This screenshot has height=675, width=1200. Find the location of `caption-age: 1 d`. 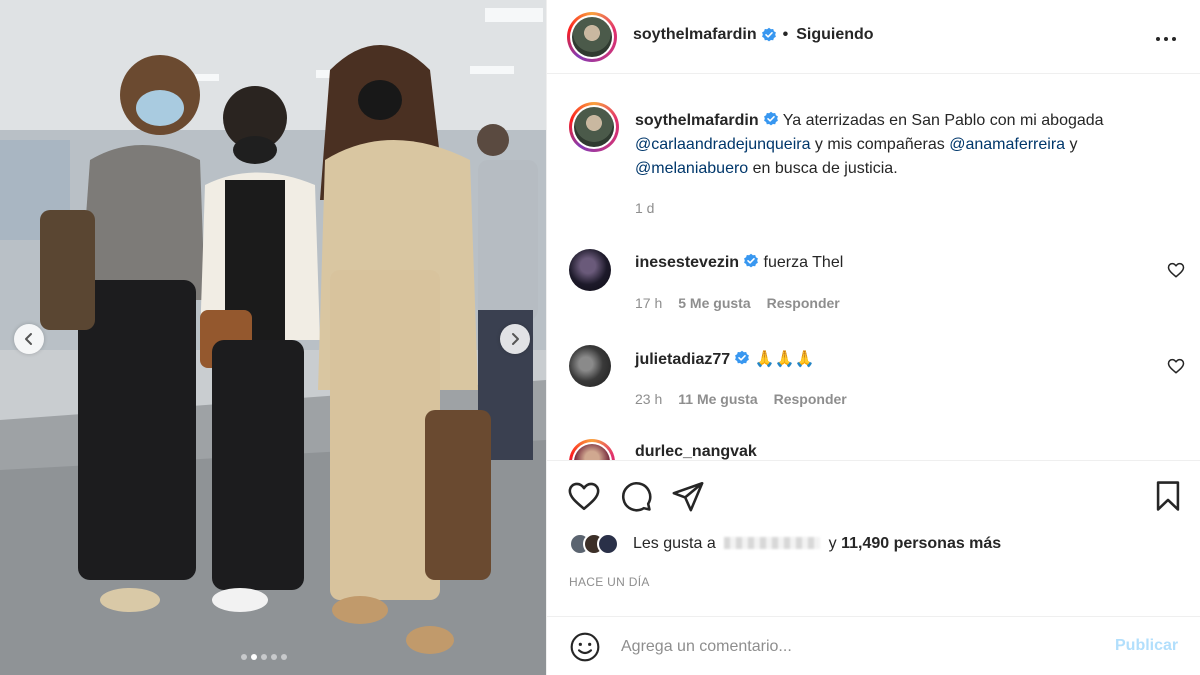

caption-age: 1 d is located at coordinates (645, 208).